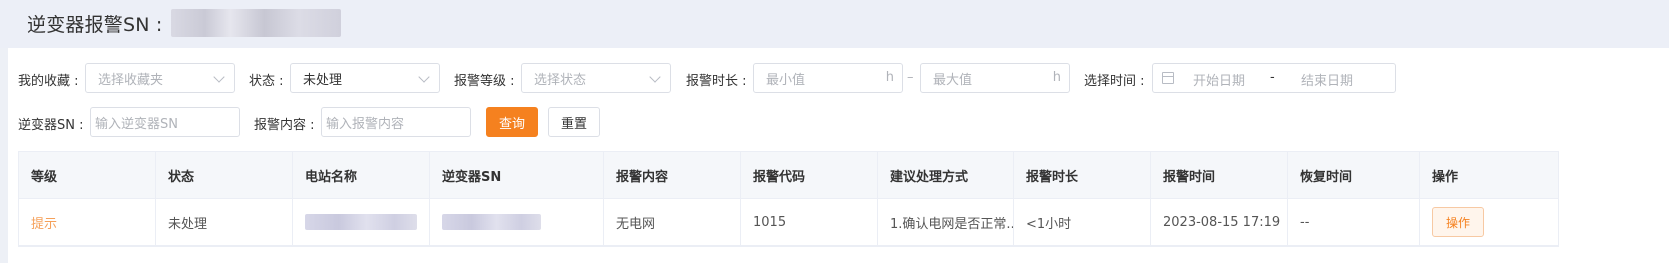 Image resolution: width=1669 pixels, height=263 pixels. What do you see at coordinates (48, 81) in the screenshot?
I see `favorites-label: 我的收藏 :` at bounding box center [48, 81].